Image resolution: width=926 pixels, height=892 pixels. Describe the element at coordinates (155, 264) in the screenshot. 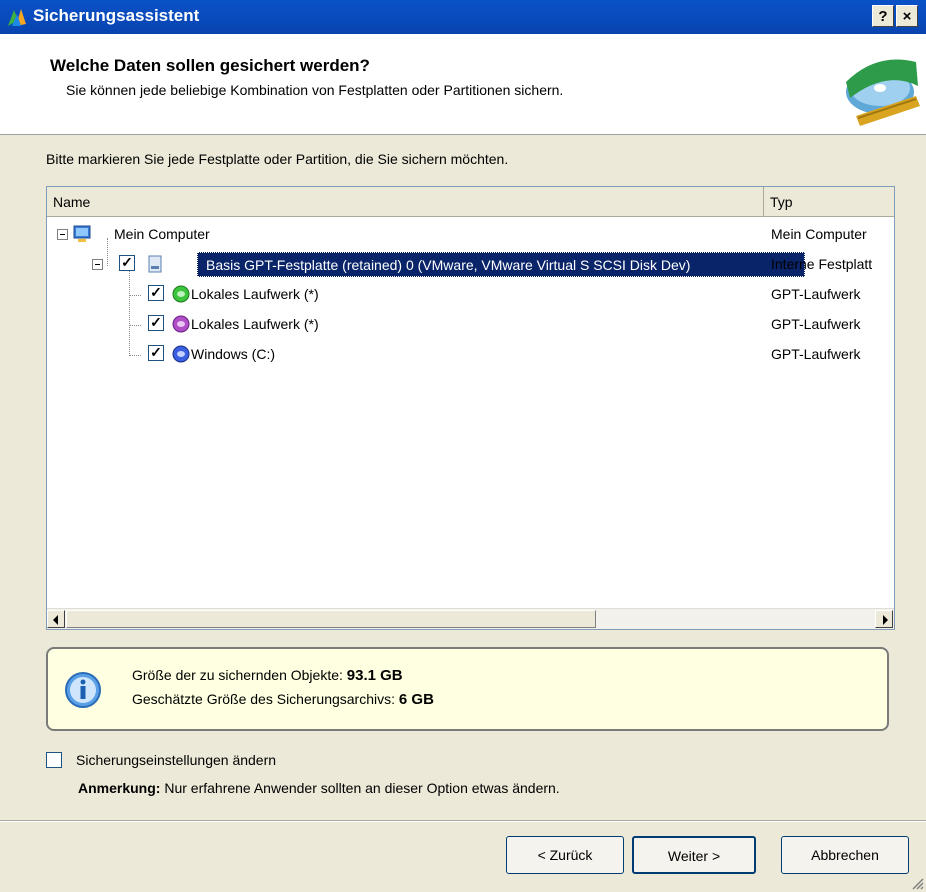

I see `hard-disk-icon` at that location.